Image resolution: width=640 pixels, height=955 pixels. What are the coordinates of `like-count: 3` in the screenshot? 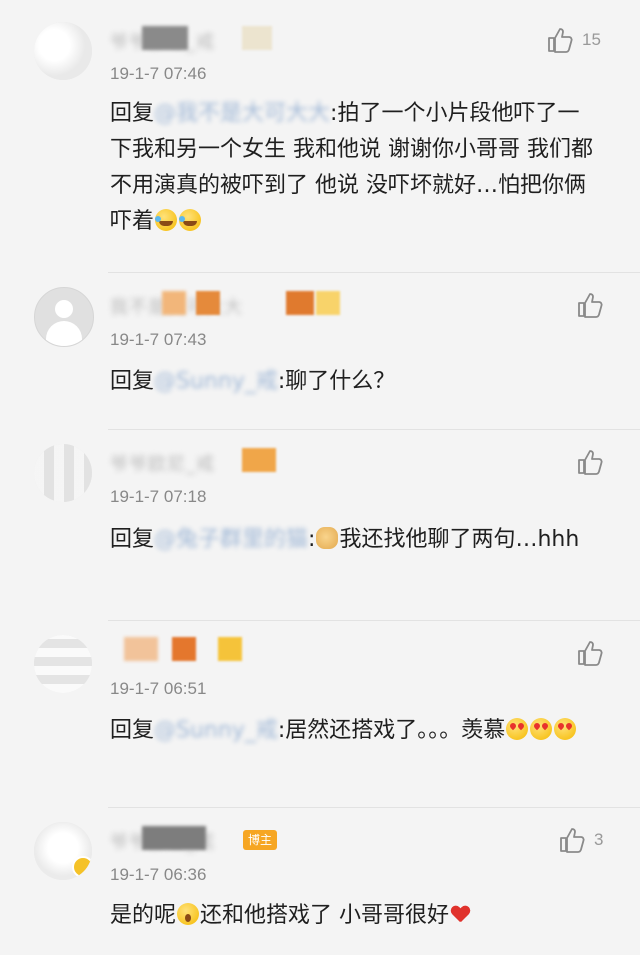 It's located at (599, 839).